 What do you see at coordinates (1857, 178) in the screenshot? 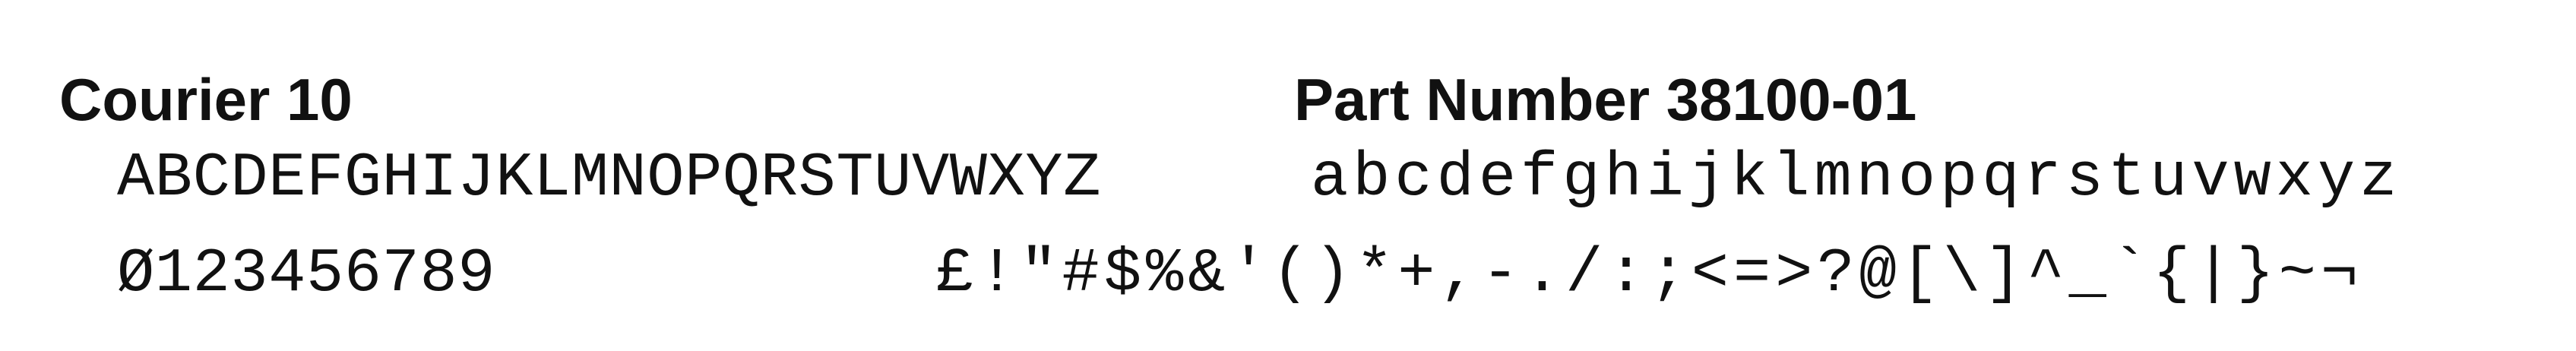
I see `lowercase-sample: abcdefghijklmnopqrstuvwxyz` at bounding box center [1857, 178].